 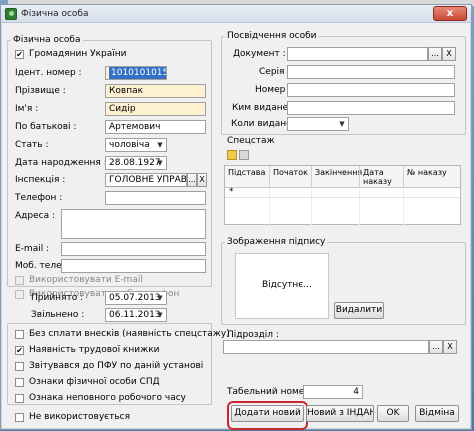 I want to click on phone-label: Телефон :, so click(x=39, y=198).